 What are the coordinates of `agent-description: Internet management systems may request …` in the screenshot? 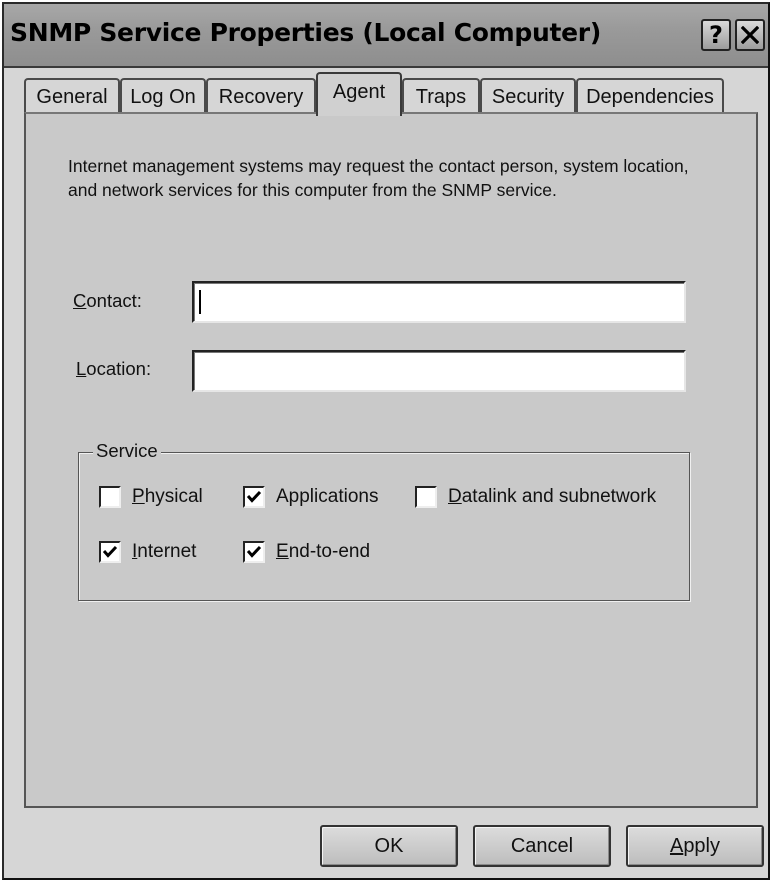 It's located at (378, 178).